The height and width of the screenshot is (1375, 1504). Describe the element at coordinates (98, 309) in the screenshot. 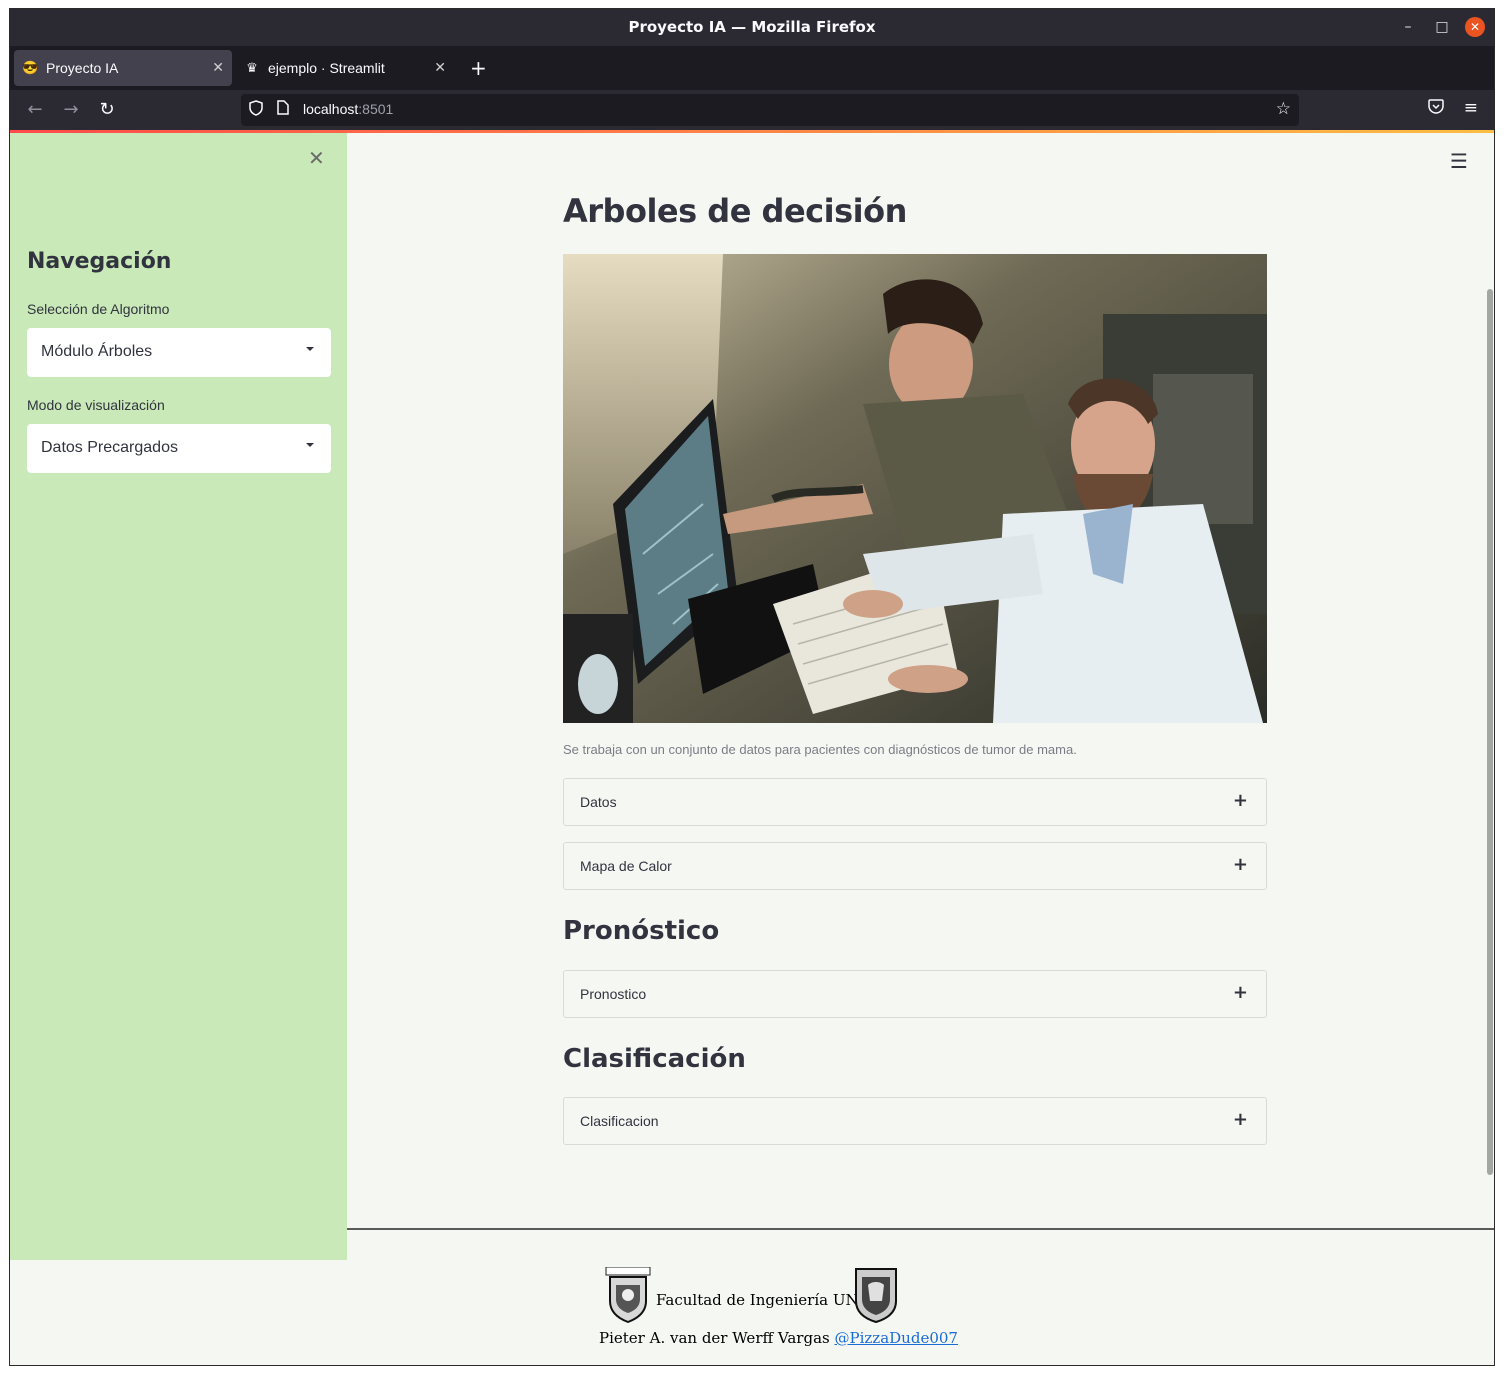

I see `algorithm-select-label: Selección de Algoritmo` at that location.